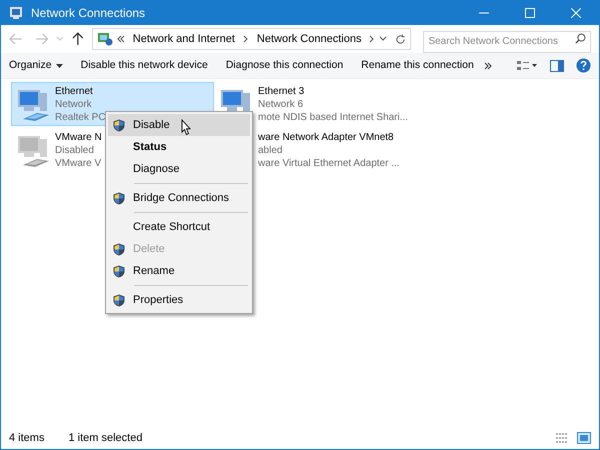  What do you see at coordinates (88, 13) in the screenshot?
I see `window-title: Network Connections` at bounding box center [88, 13].